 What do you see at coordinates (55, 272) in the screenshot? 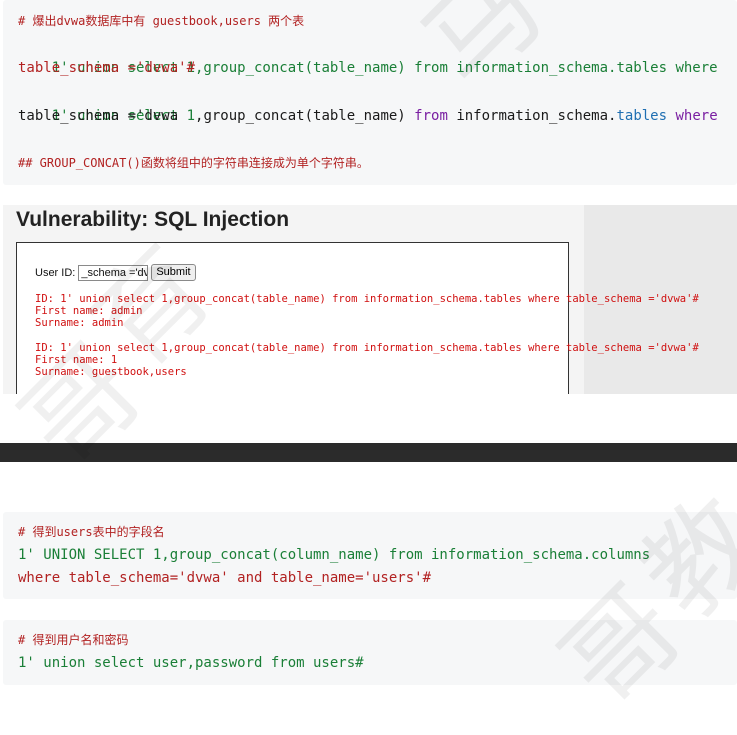
I see `user-id-label: User ID:` at bounding box center [55, 272].